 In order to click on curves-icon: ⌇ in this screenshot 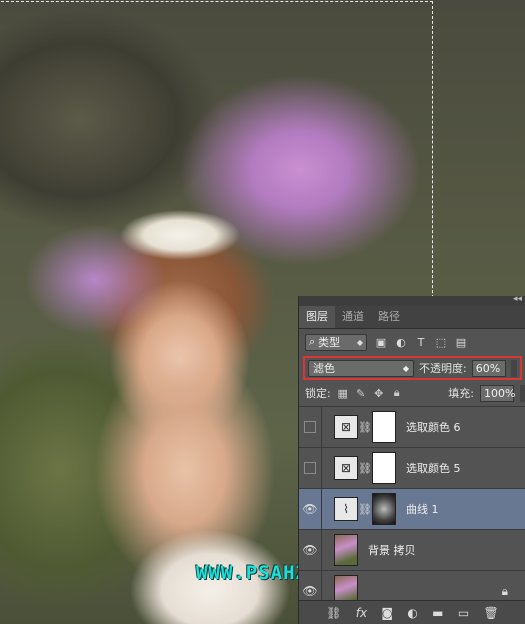, I will do `click(346, 509)`.